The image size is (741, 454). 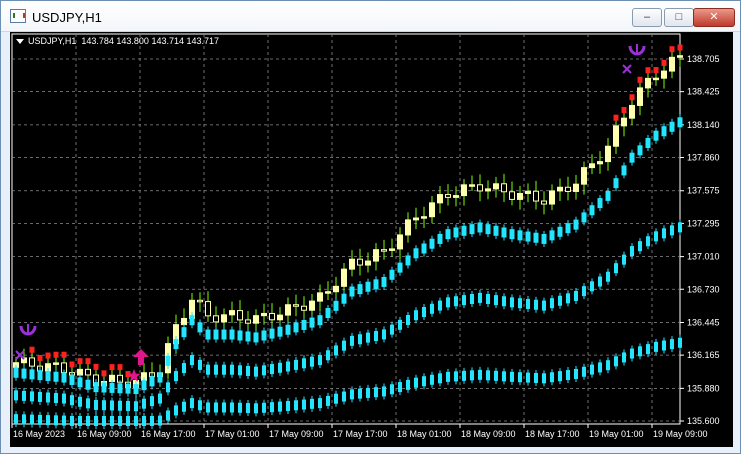 What do you see at coordinates (703, 355) in the screenshot?
I see `price-axis-label: 136.165` at bounding box center [703, 355].